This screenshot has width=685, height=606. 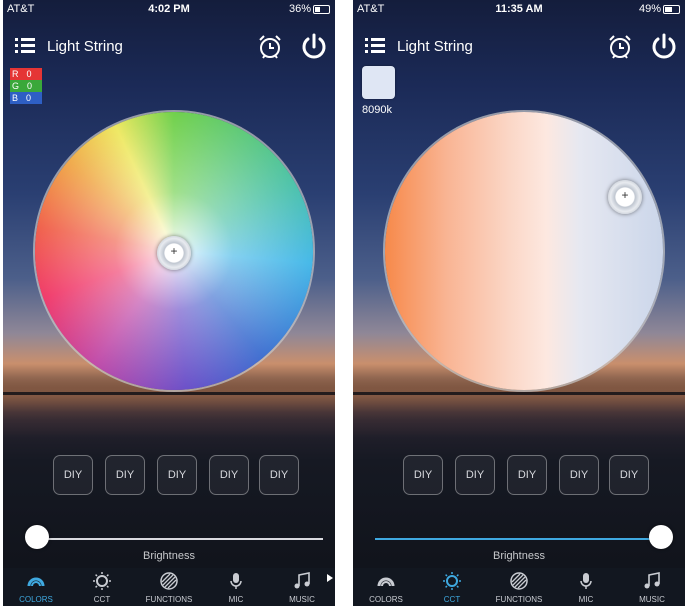 What do you see at coordinates (16, 86) in the screenshot?
I see `green-label: G` at bounding box center [16, 86].